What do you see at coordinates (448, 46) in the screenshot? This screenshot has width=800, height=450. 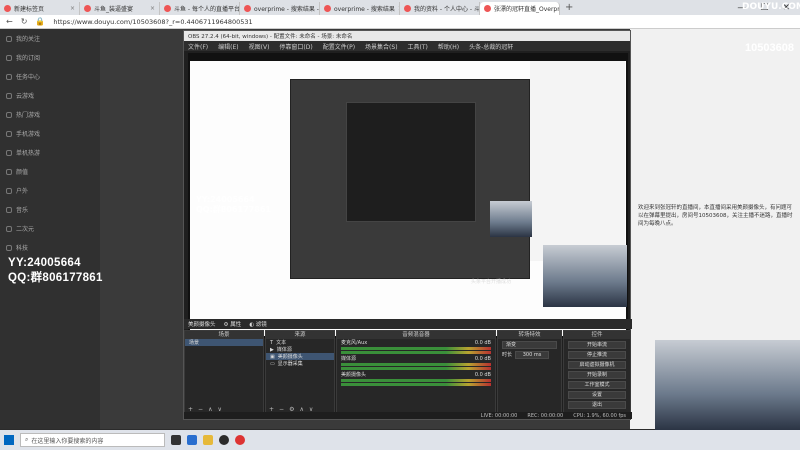 I see `menu-item: 帮助(H)` at bounding box center [448, 46].